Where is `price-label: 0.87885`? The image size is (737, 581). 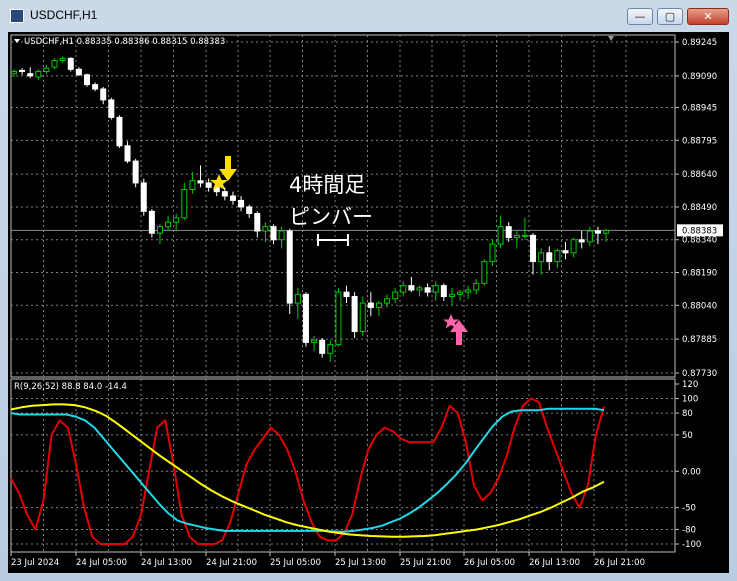
price-label: 0.87885 is located at coordinates (699, 340).